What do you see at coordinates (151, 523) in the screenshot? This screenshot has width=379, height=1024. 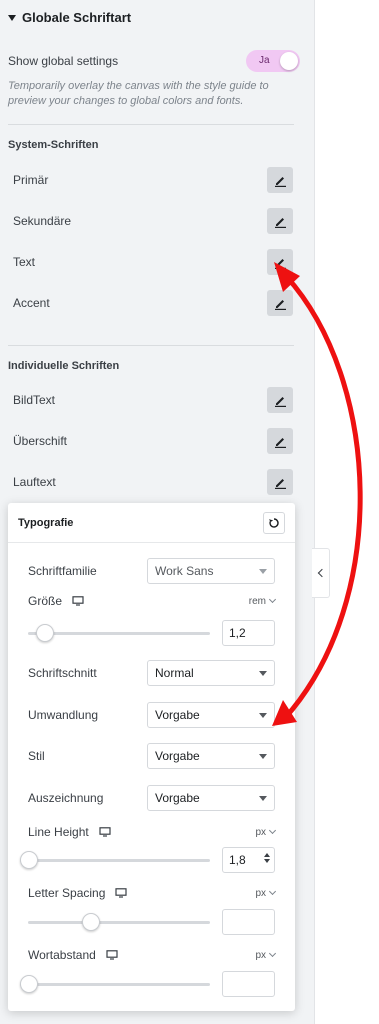 I see `popover-header: Typografie` at bounding box center [151, 523].